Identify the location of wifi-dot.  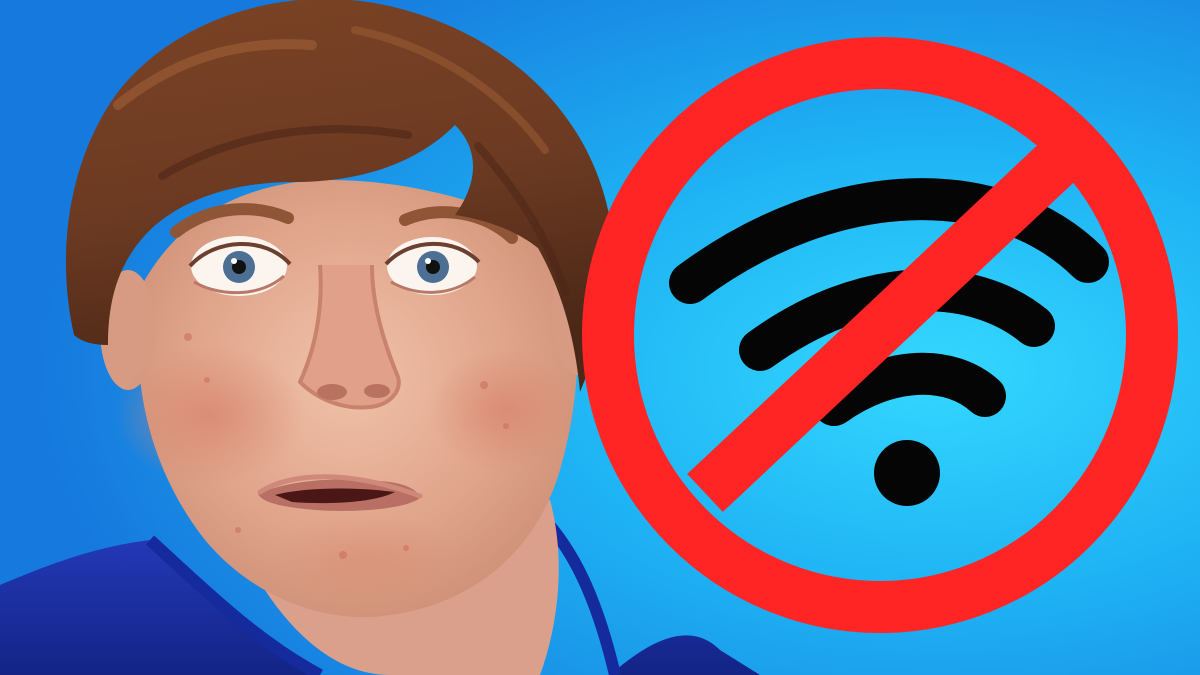
(907, 473).